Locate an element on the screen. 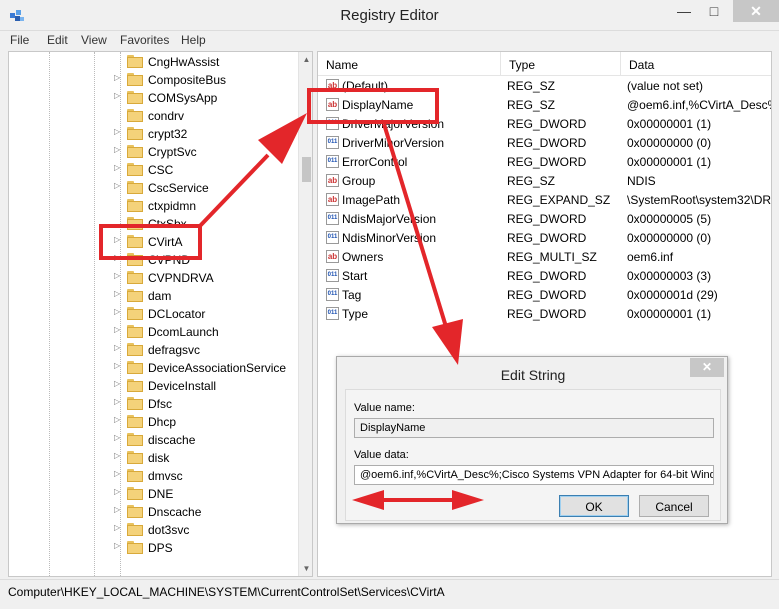  value-row: 011 Type REG_DWORD 0x00000001 (1) is located at coordinates (544, 313).